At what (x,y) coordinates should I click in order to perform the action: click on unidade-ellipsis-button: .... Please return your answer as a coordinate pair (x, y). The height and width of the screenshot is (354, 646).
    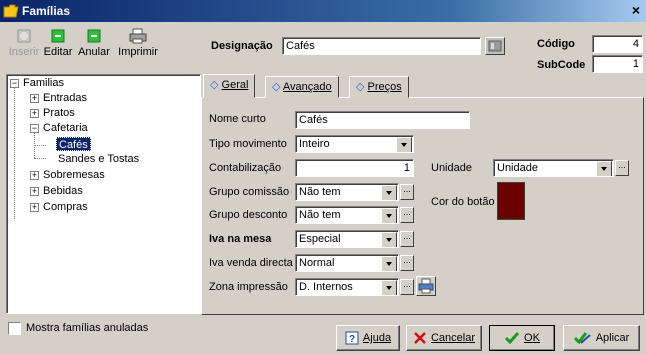
    Looking at the image, I should click on (622, 168).